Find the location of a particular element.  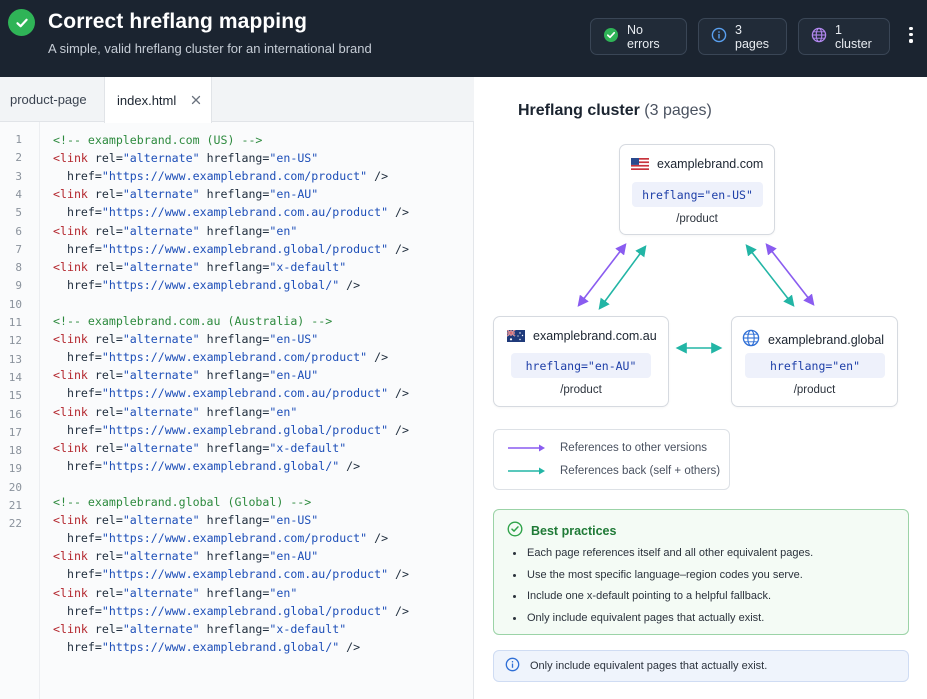

no-errors-label: No errors is located at coordinates (643, 36).